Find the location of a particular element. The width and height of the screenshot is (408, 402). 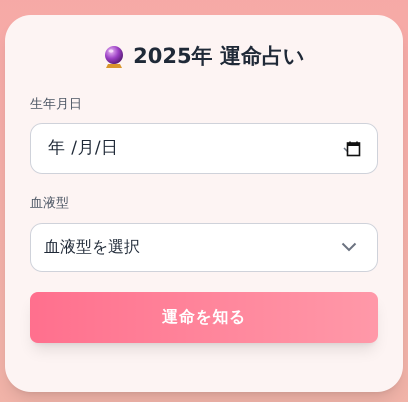

chevron-down-icon is located at coordinates (349, 247).